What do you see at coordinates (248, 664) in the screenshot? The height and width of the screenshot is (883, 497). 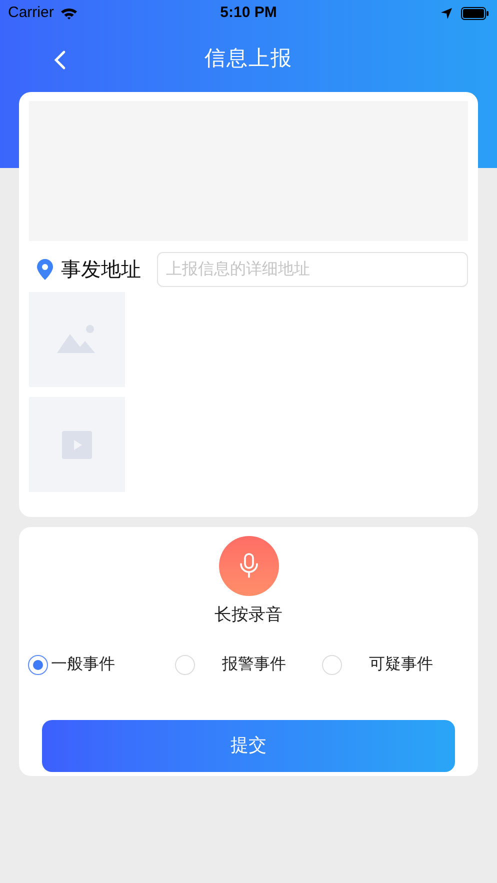 I see `event-type-radio: 报警事件` at bounding box center [248, 664].